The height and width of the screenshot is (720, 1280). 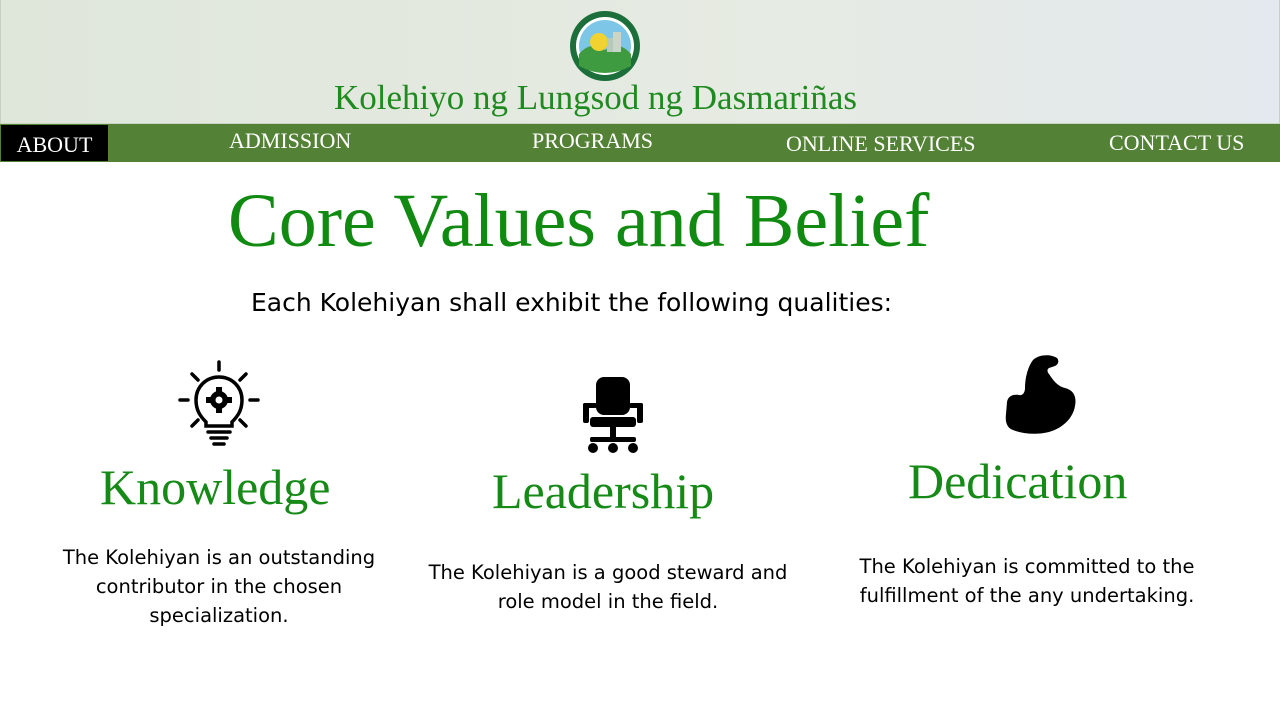 What do you see at coordinates (881, 144) in the screenshot?
I see `nav-item-online-services: ONLINE SERVICES` at bounding box center [881, 144].